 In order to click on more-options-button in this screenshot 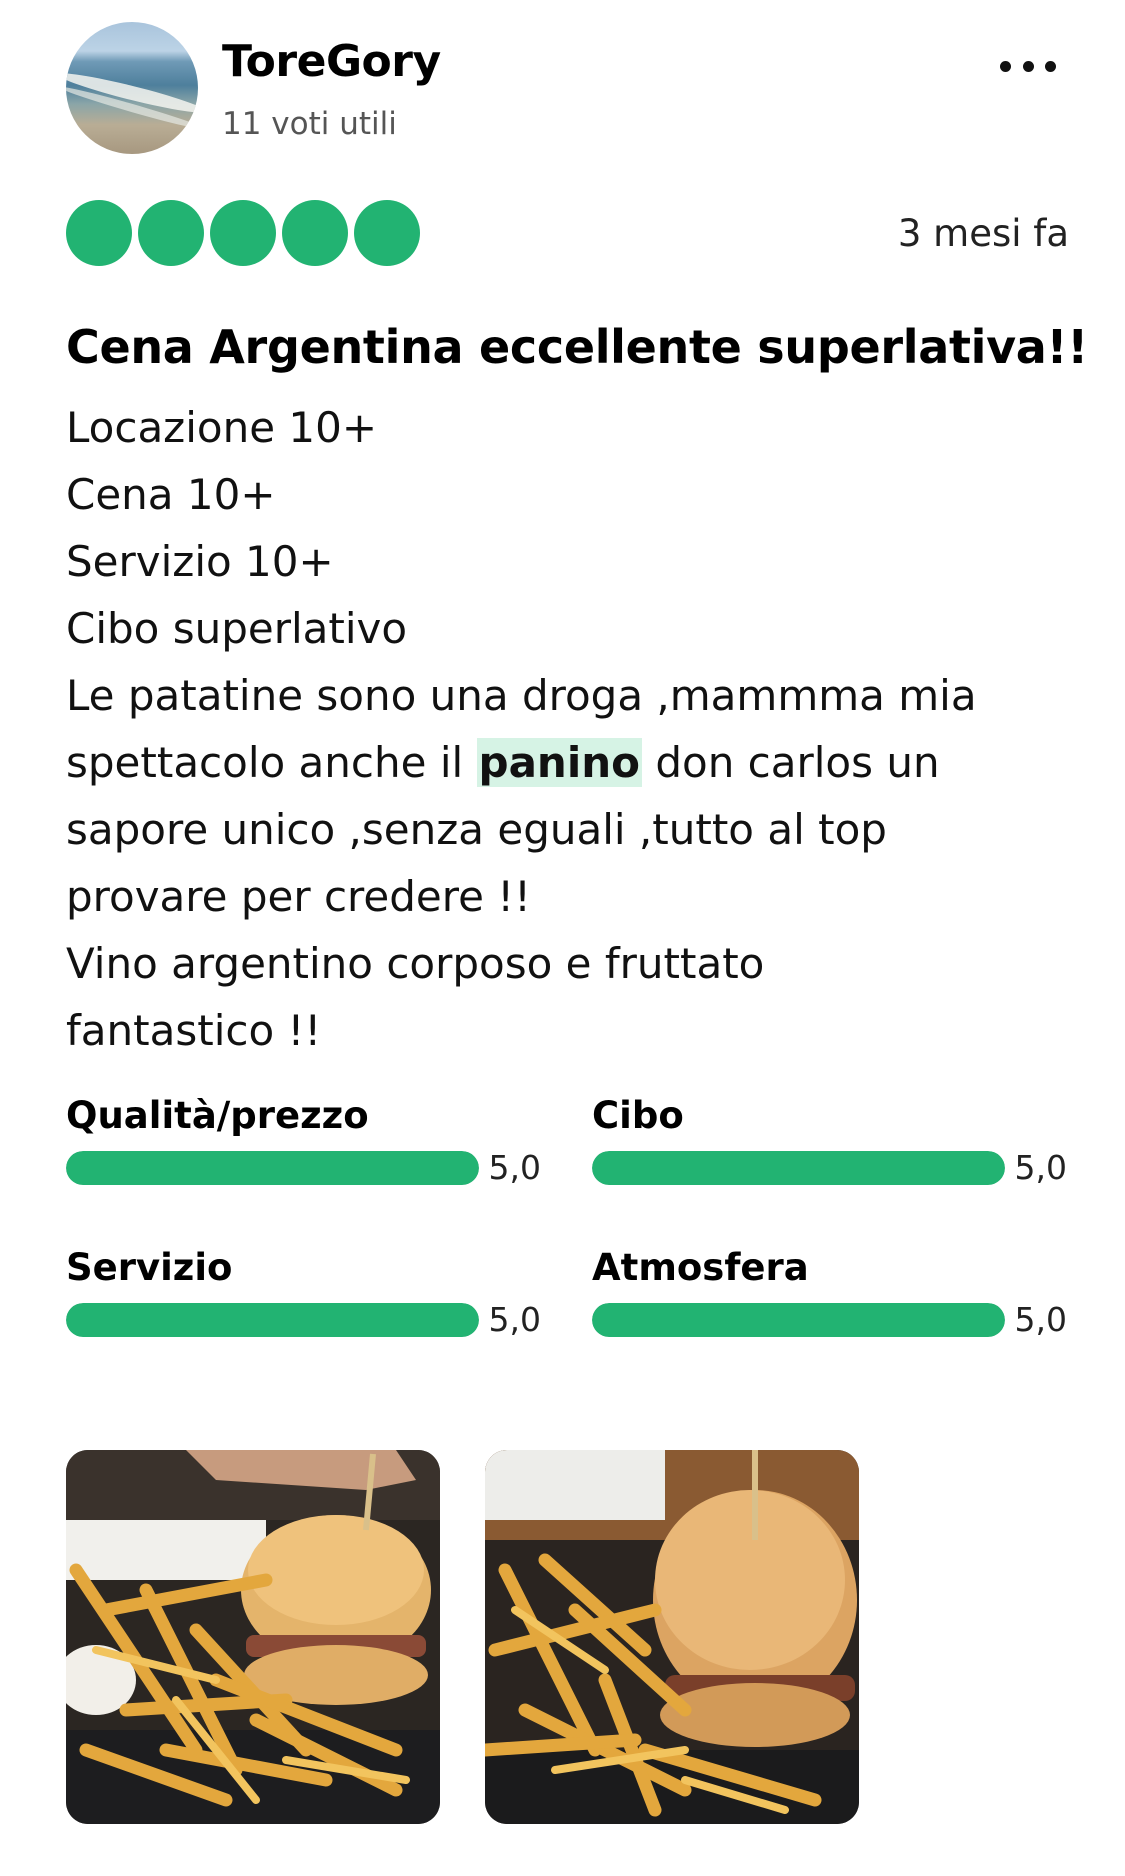, I will do `click(1028, 66)`.